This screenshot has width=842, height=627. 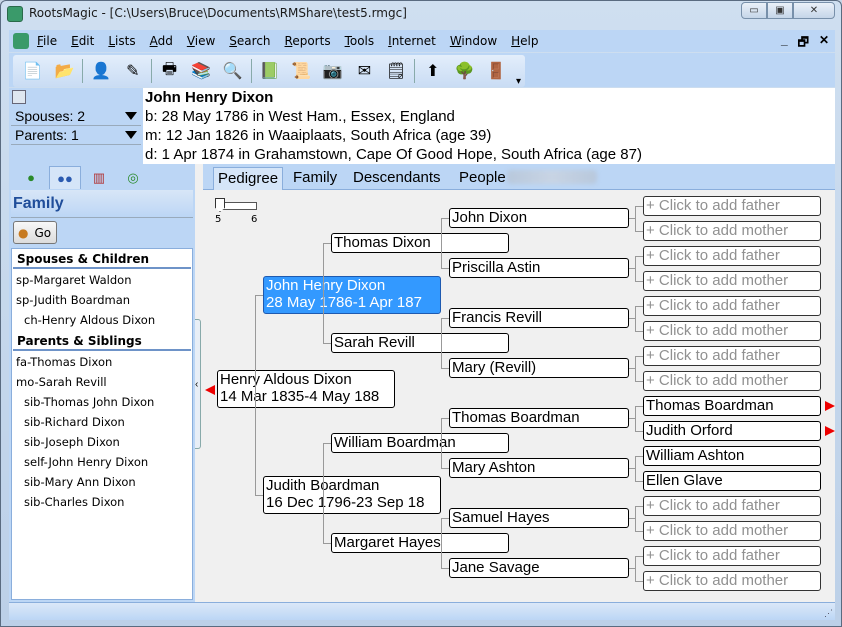 What do you see at coordinates (249, 41) in the screenshot?
I see `menu-search: Search` at bounding box center [249, 41].